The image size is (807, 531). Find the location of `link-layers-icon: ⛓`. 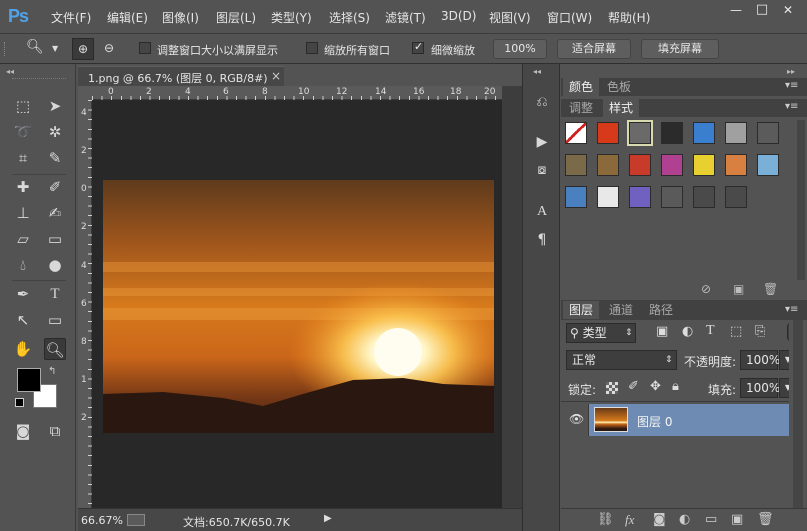

link-layers-icon: ⛓ is located at coordinates (605, 519).